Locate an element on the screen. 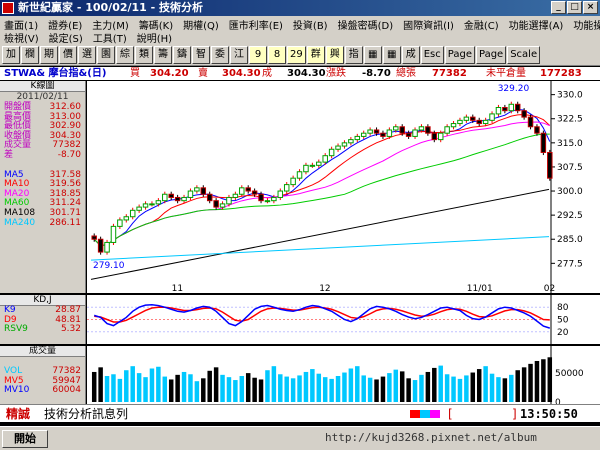 This screenshot has width=600, height=450. close-button: × is located at coordinates (590, 7).